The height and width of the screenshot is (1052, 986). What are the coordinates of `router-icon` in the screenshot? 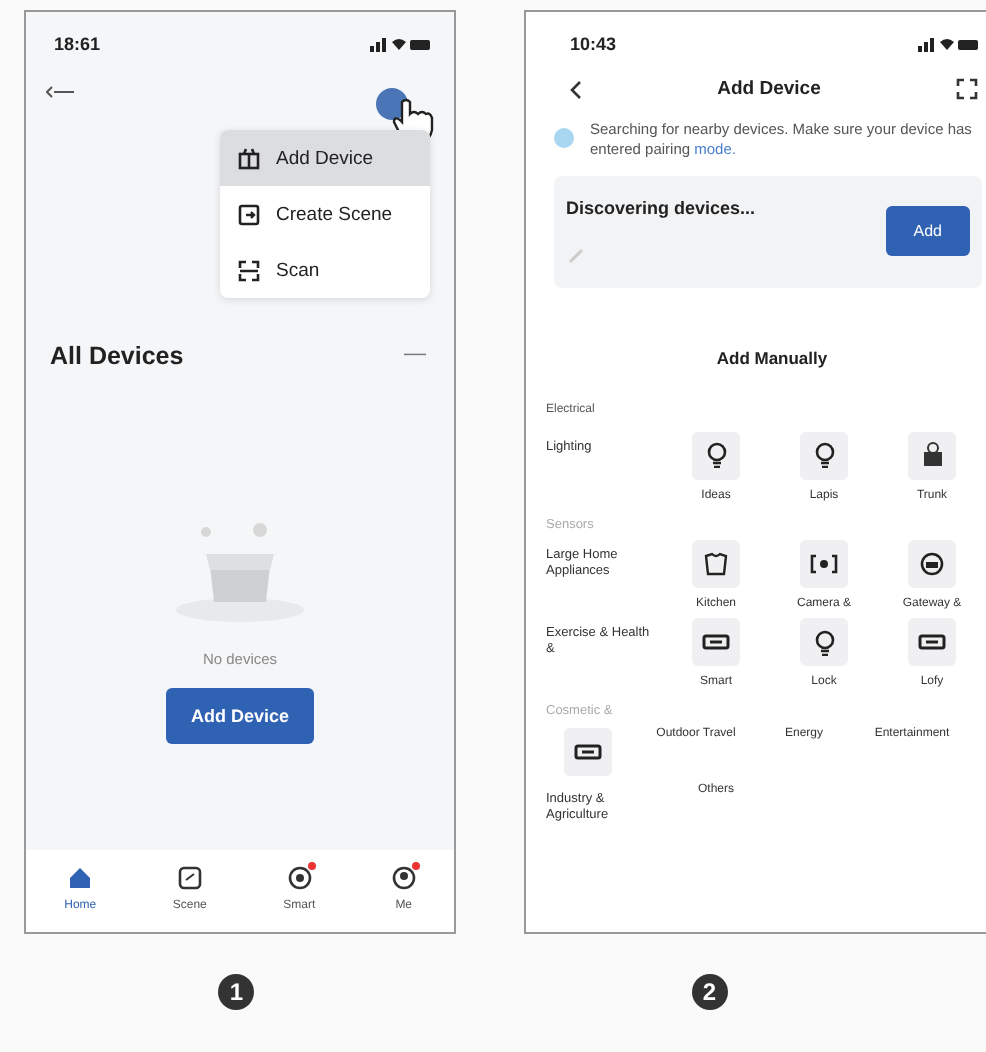 It's located at (932, 564).